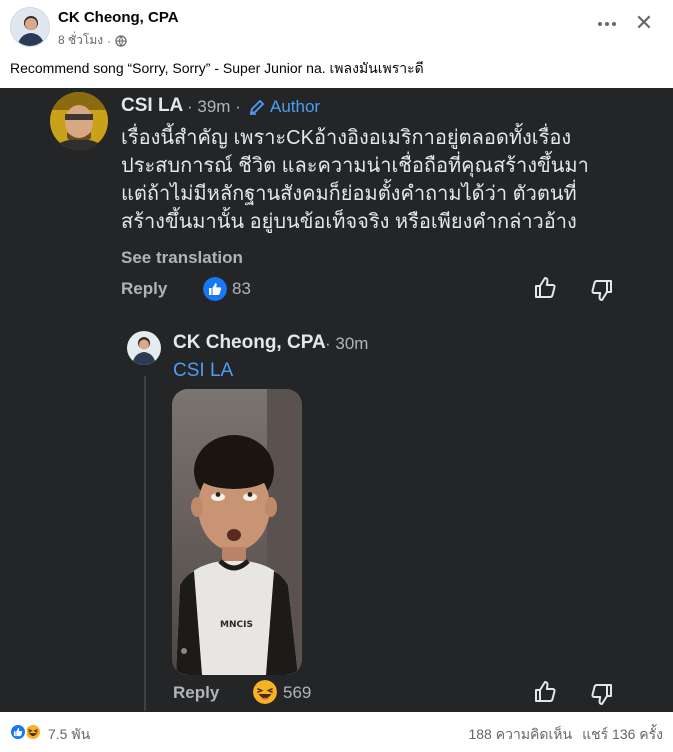 This screenshot has height=752, width=673. Describe the element at coordinates (118, 17) in the screenshot. I see `post-author-name: CK Cheong, CPA` at that location.